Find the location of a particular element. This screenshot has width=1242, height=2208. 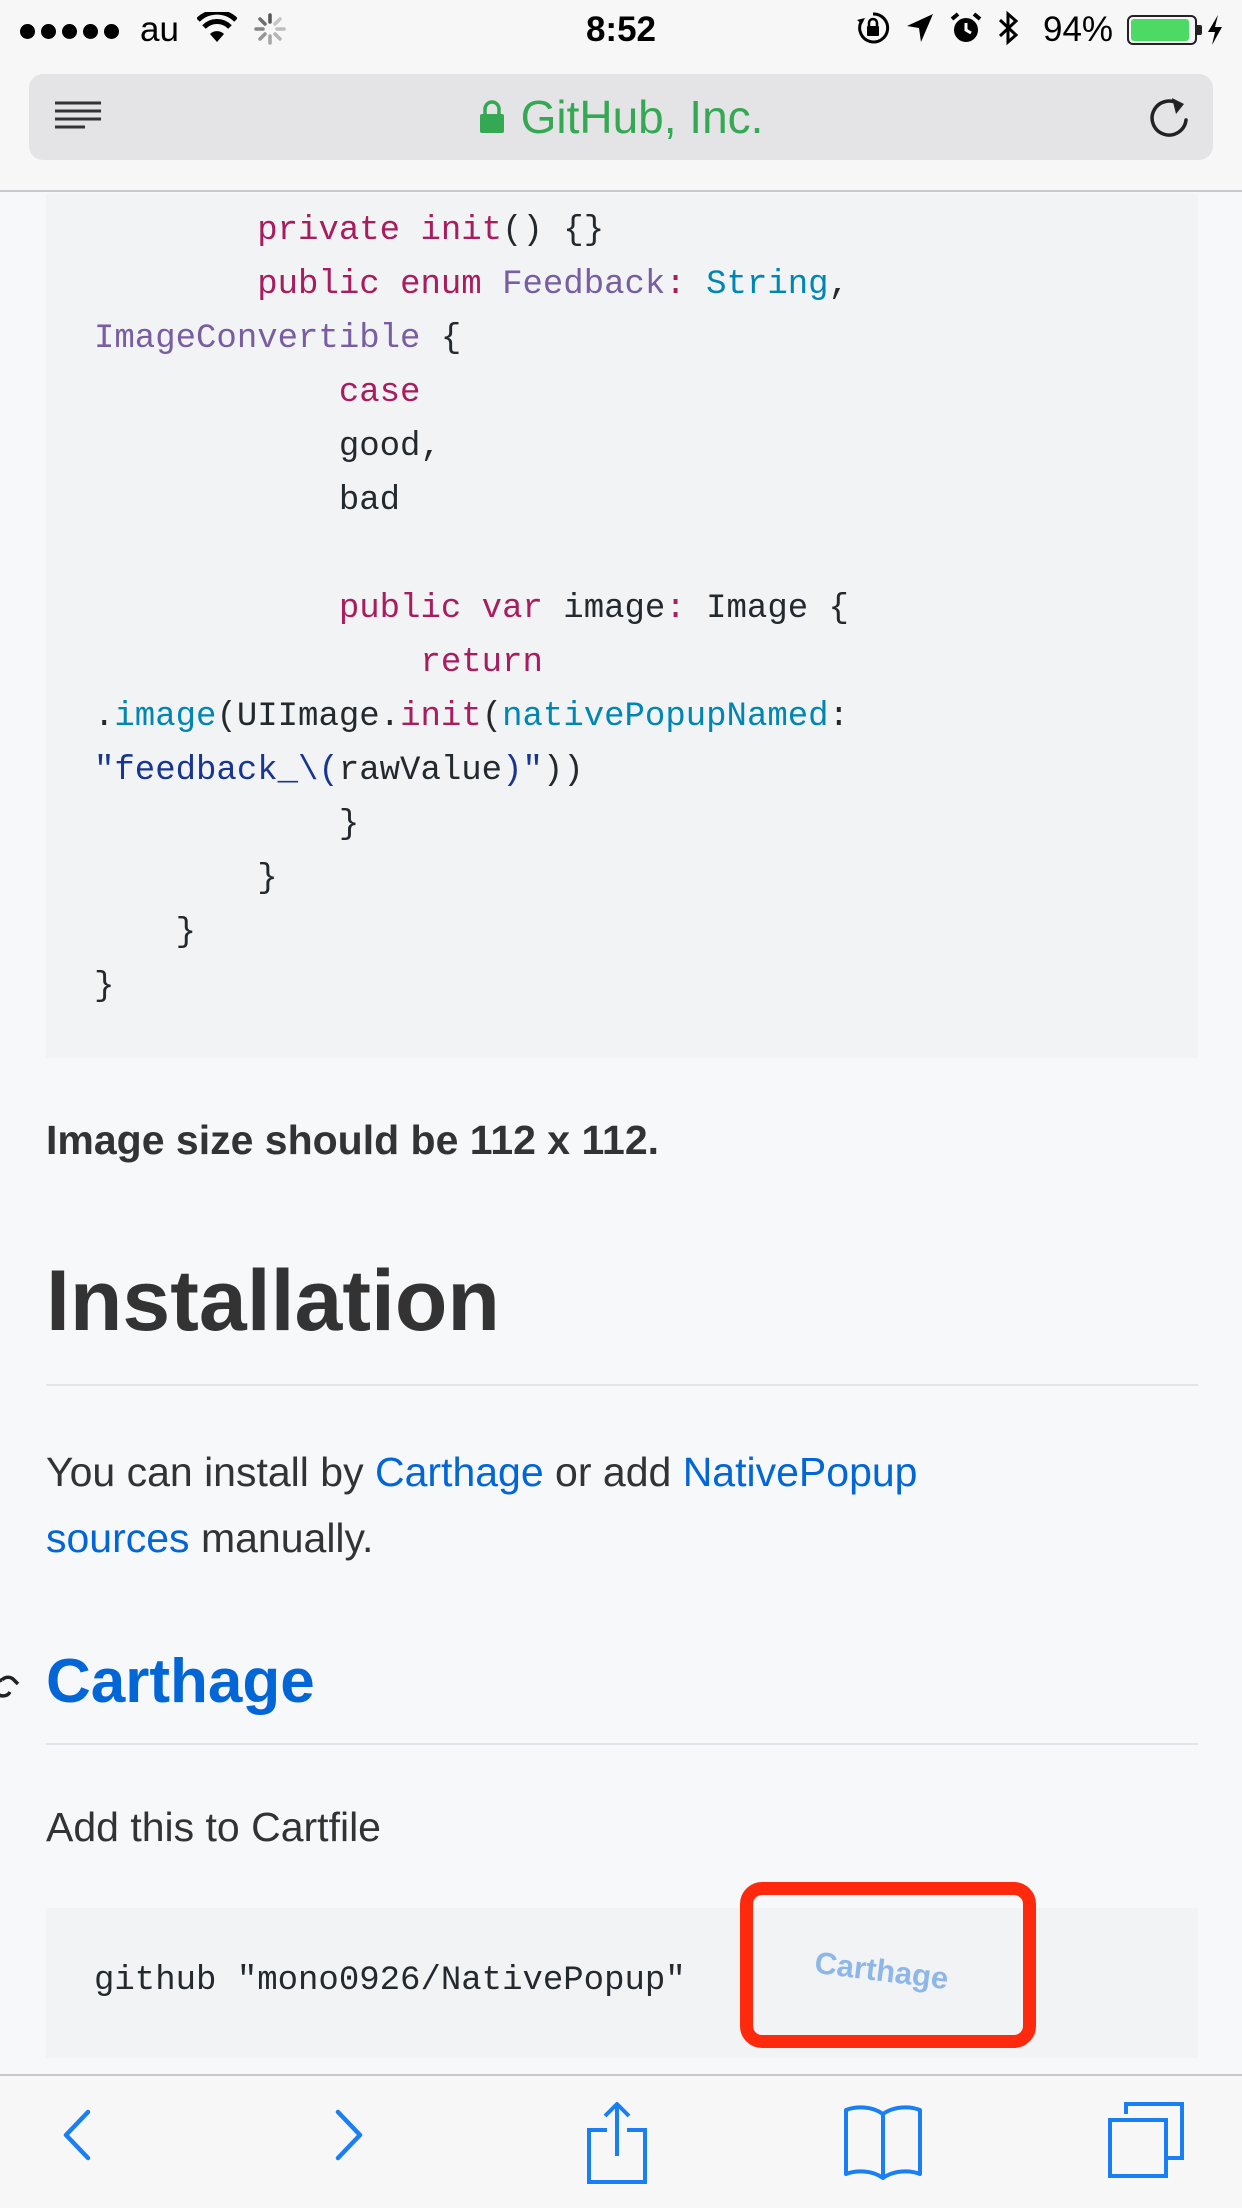

browser-toolbar is located at coordinates (621, 2141).